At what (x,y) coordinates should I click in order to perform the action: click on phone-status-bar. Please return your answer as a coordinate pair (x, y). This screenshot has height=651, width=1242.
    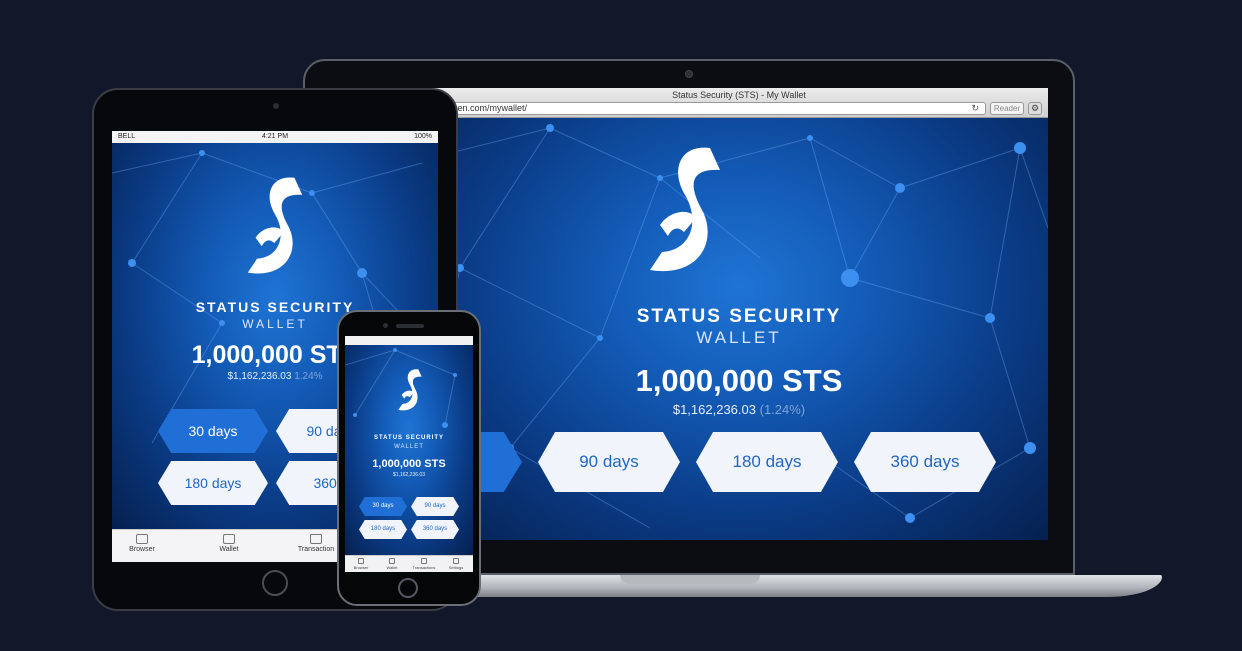
    Looking at the image, I should click on (409, 340).